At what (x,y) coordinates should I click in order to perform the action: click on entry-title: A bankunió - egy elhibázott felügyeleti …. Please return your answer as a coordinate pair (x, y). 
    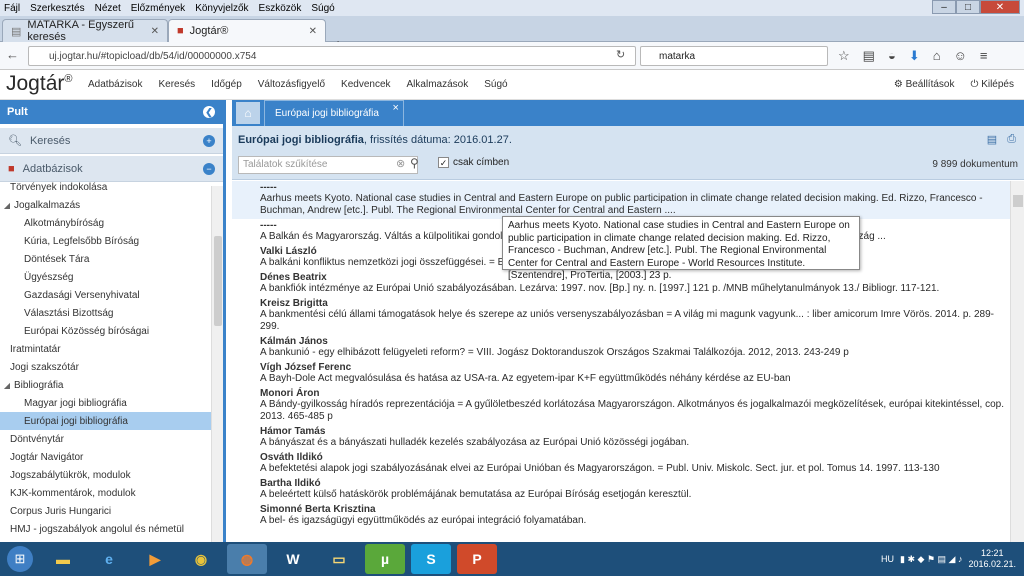
    Looking at the image, I should click on (635, 353).